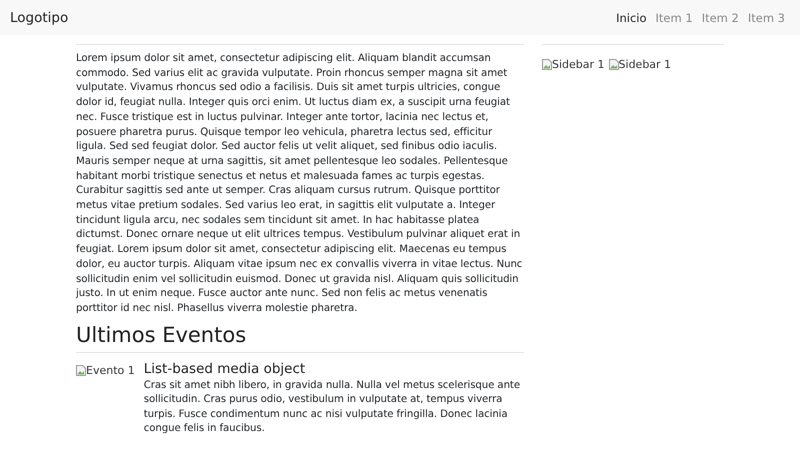  What do you see at coordinates (110, 370) in the screenshot?
I see `image-alt-text: Evento 1` at bounding box center [110, 370].